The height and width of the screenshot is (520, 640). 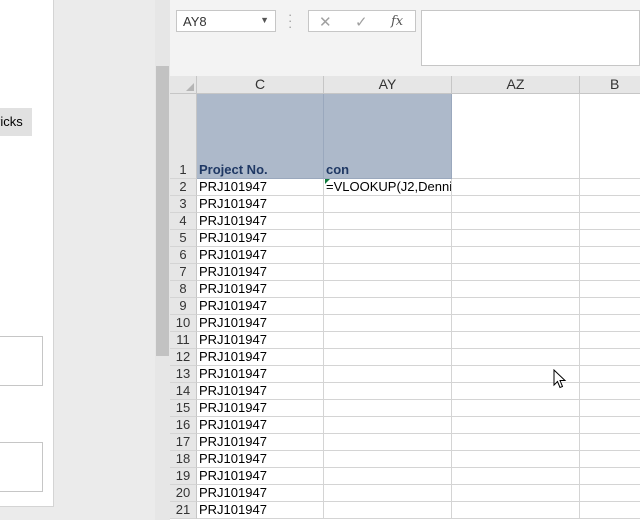 What do you see at coordinates (610, 136) in the screenshot?
I see `cell-b1` at bounding box center [610, 136].